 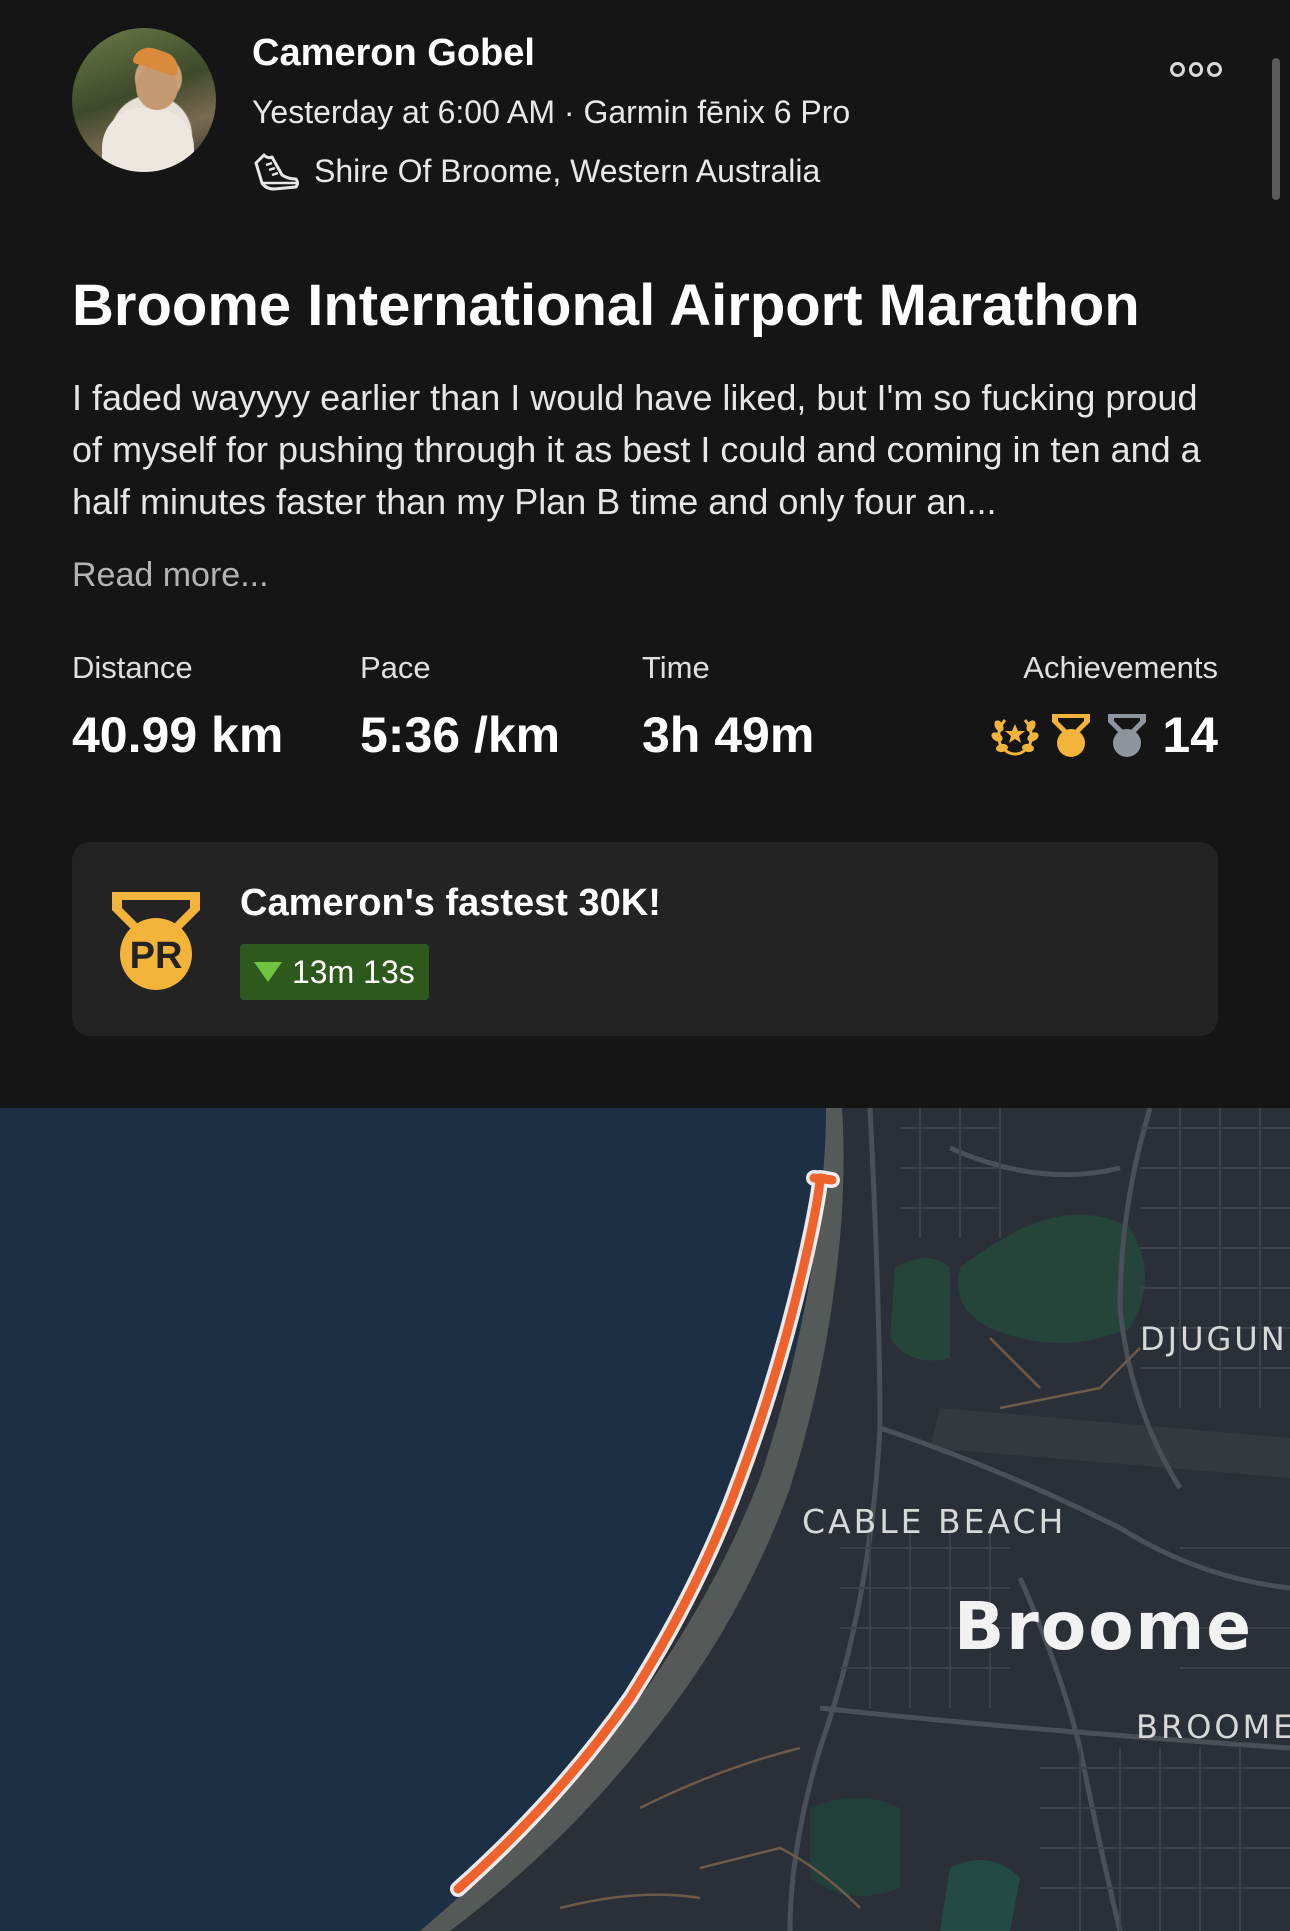 What do you see at coordinates (268, 972) in the screenshot?
I see `down-triangle-icon` at bounding box center [268, 972].